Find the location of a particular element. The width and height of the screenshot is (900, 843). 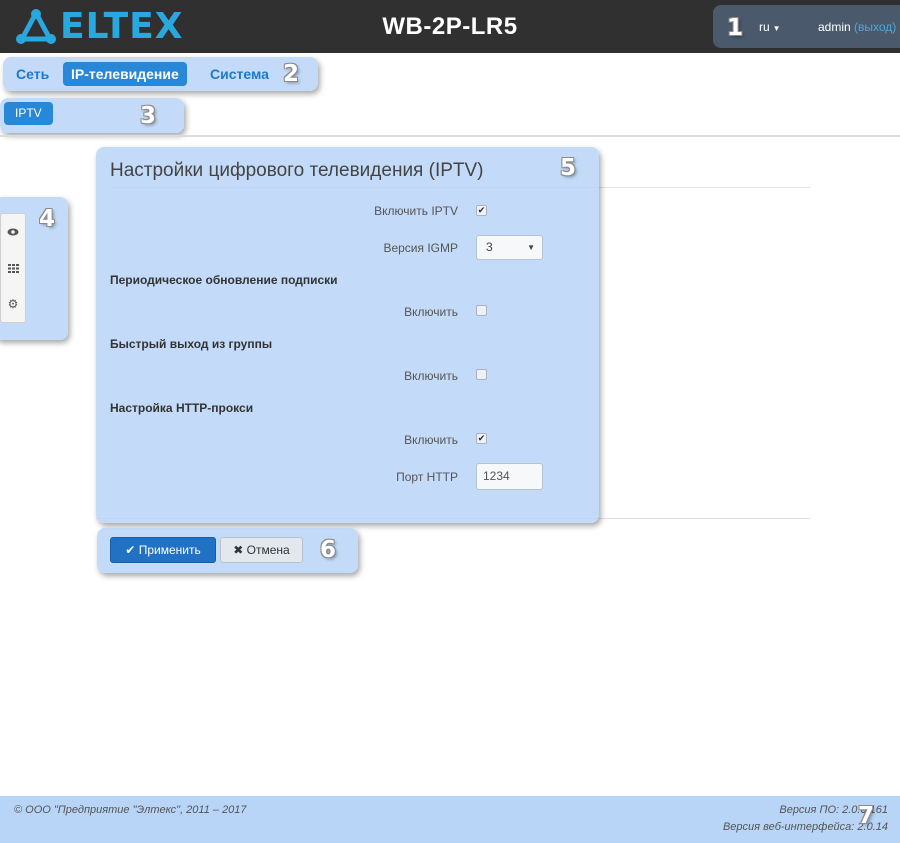

cancel-label: Отмена is located at coordinates (268, 550).